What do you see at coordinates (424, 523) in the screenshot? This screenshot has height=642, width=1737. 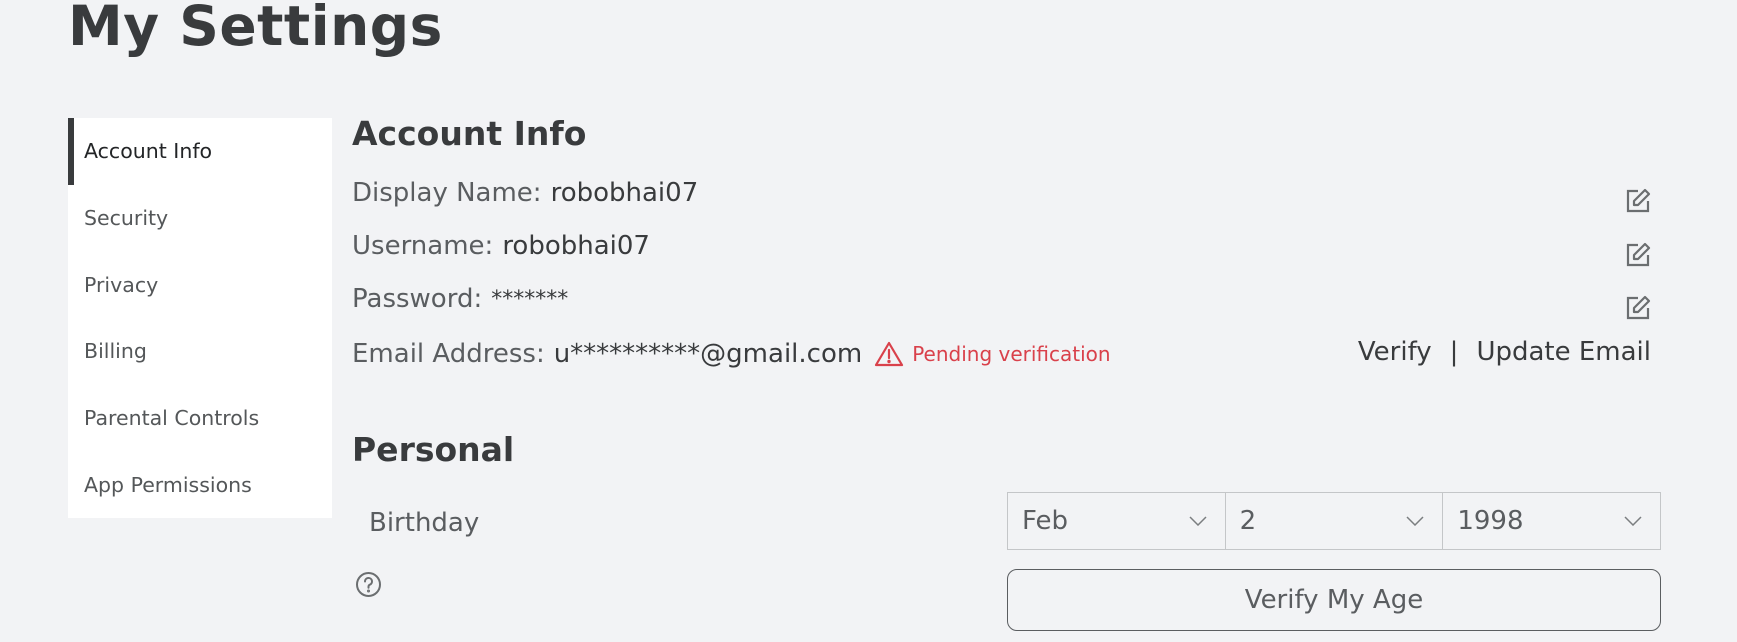 I see `birthday-label: Birthday` at bounding box center [424, 523].